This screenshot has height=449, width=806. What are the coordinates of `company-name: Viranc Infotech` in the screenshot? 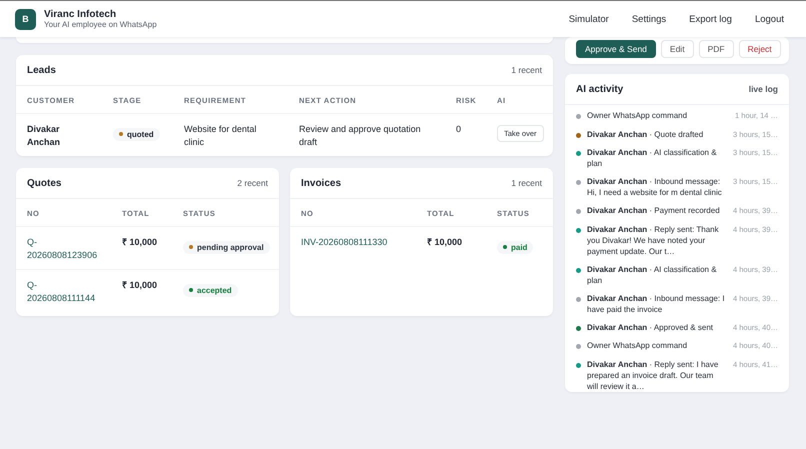 It's located at (81, 14).